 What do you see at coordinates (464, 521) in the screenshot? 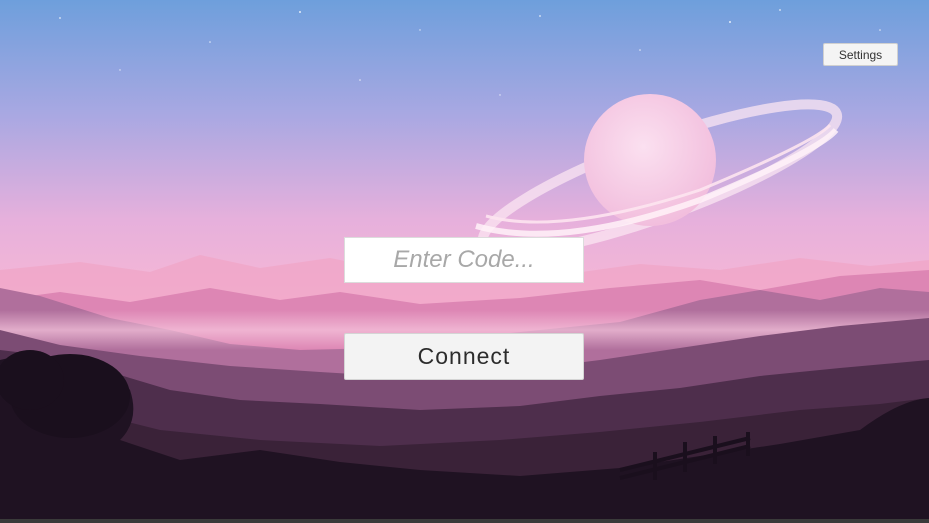
I see `bottom-border` at bounding box center [464, 521].